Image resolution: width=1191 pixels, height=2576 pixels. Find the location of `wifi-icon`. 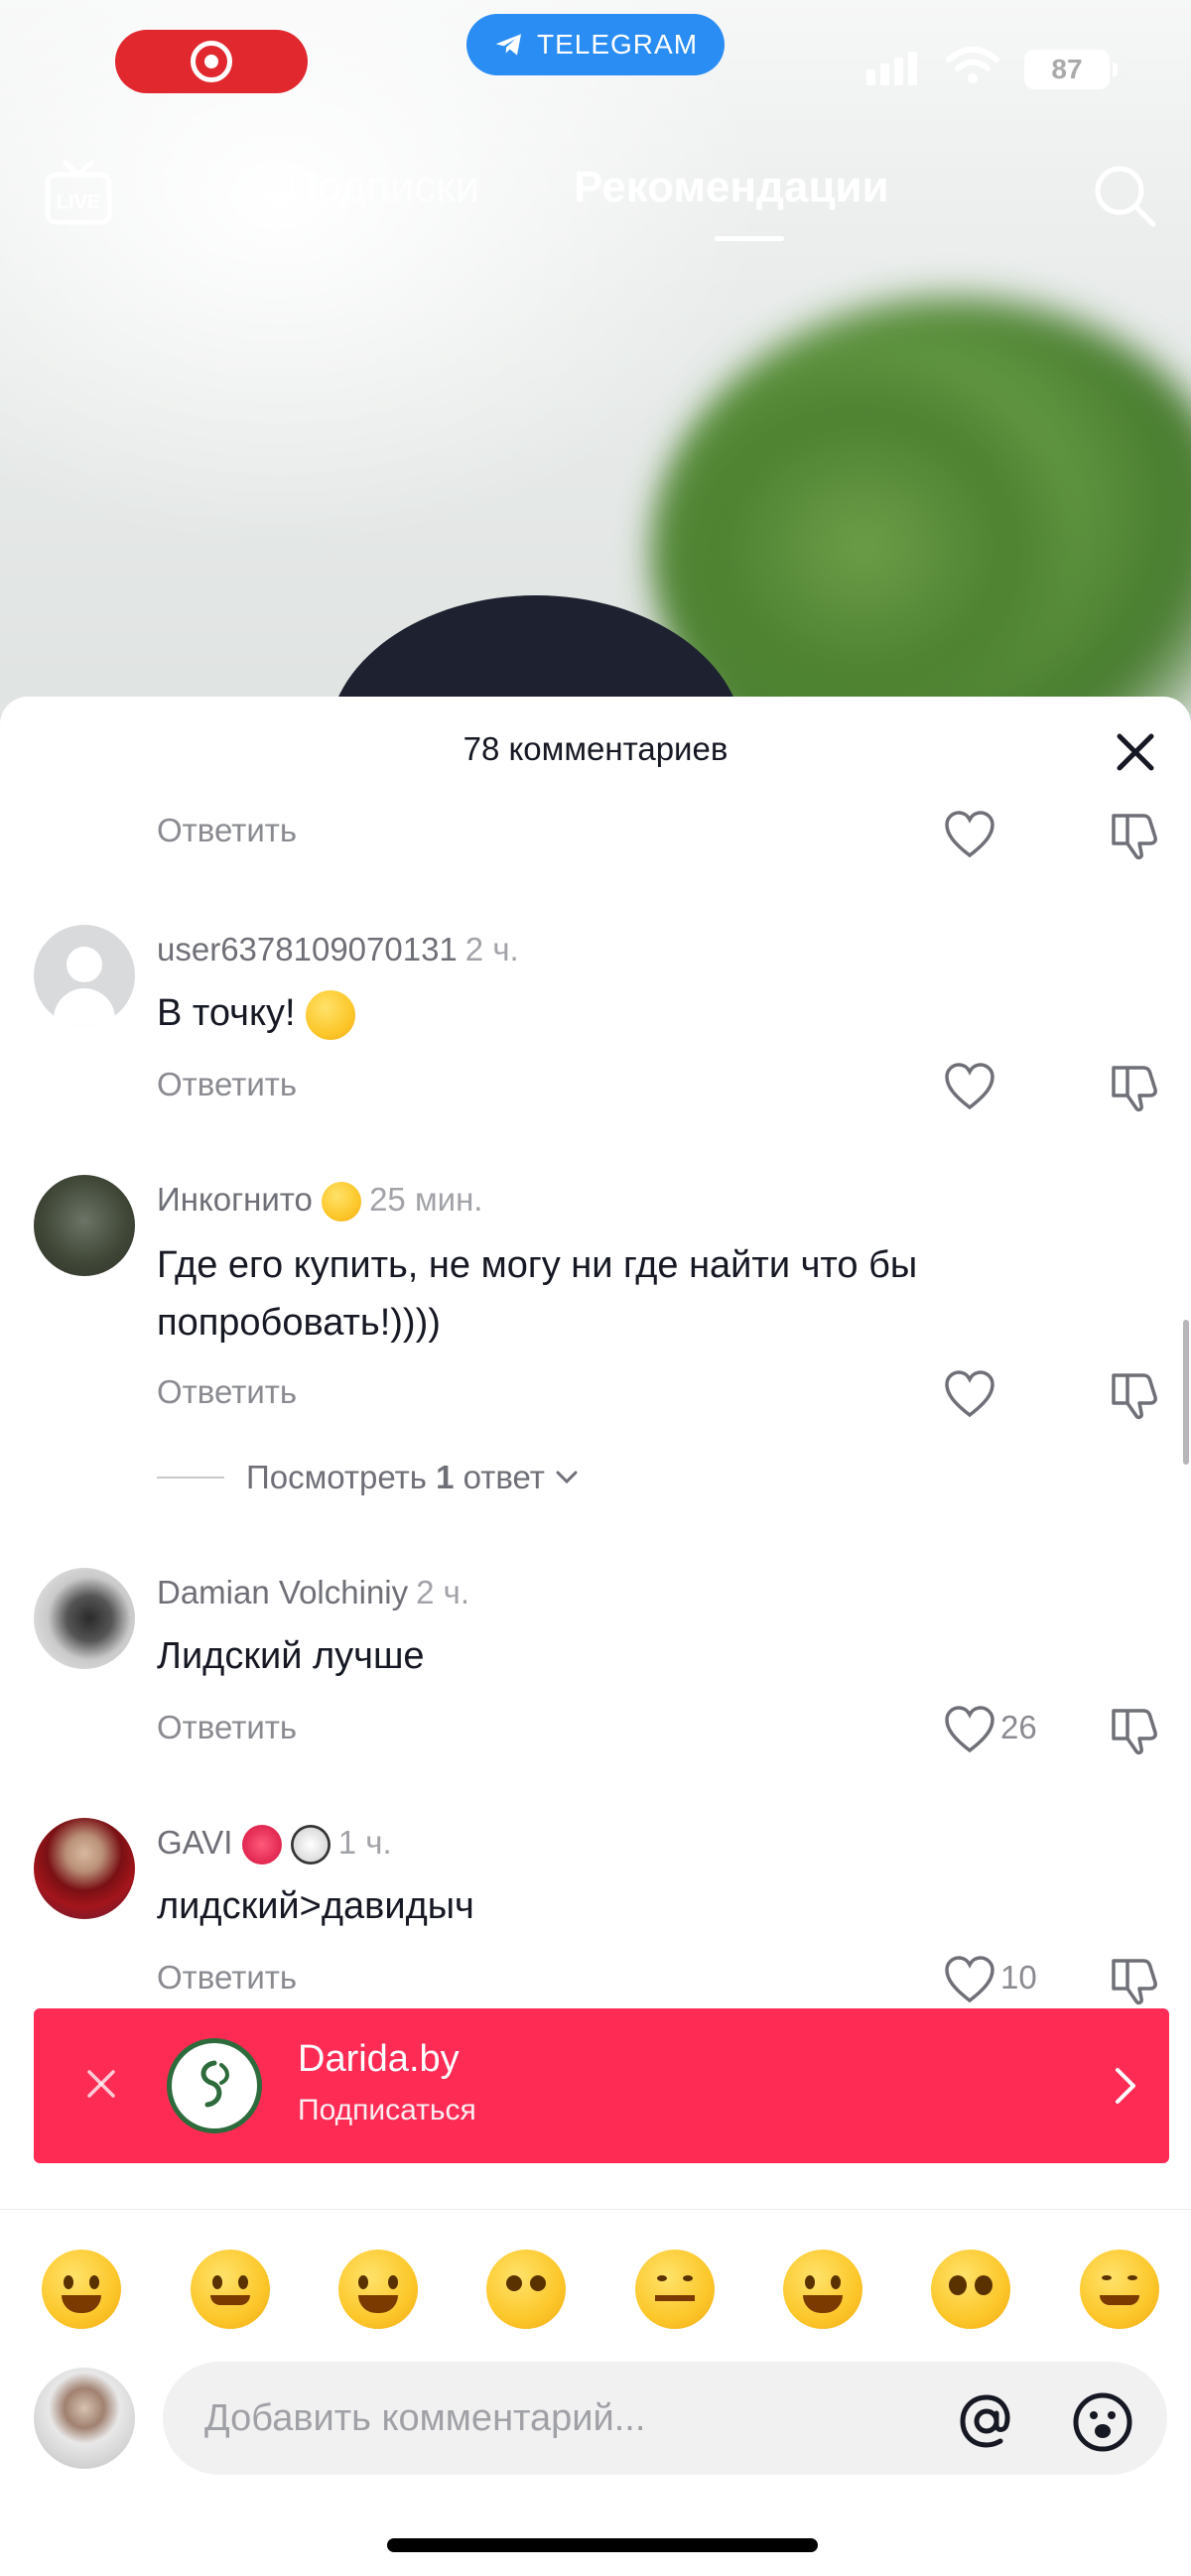

wifi-icon is located at coordinates (972, 65).